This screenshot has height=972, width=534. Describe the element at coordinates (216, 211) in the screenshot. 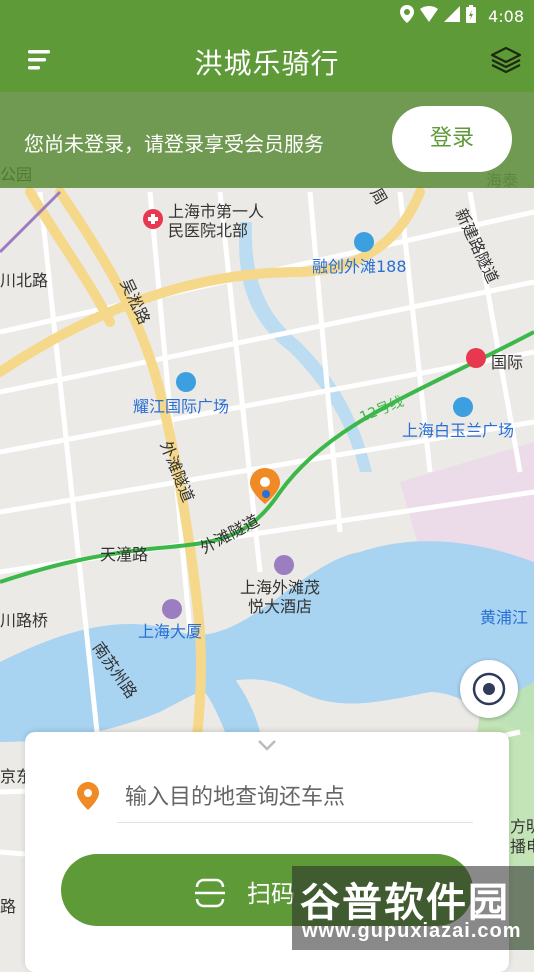

I see `map-label-hospital: 上海市第一人` at that location.